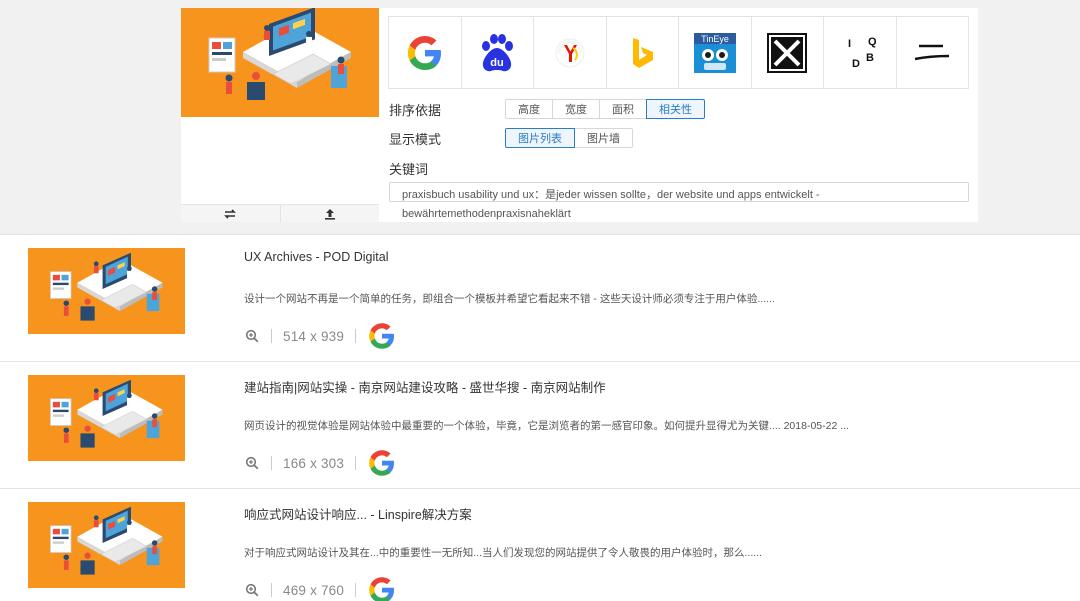 The width and height of the screenshot is (1080, 601). Describe the element at coordinates (486, 214) in the screenshot. I see `keyword-line-2: bewährtemethodenpraxisnaheklärt` at that location.